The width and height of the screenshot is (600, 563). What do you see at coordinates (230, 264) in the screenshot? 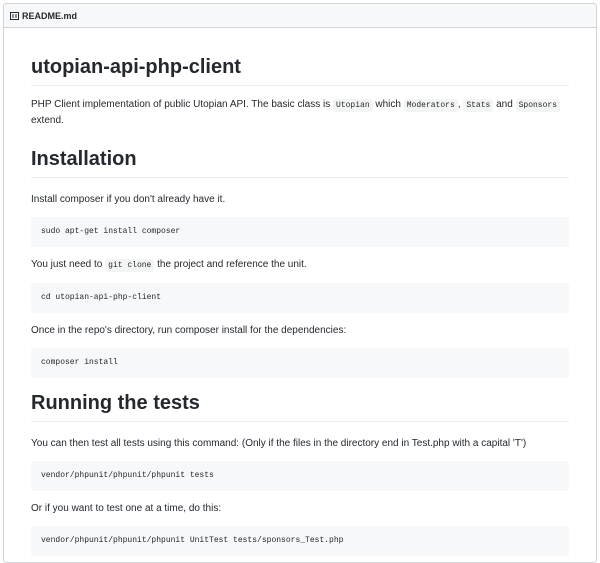
I see `install-text-after: the project and reference the unit.` at bounding box center [230, 264].